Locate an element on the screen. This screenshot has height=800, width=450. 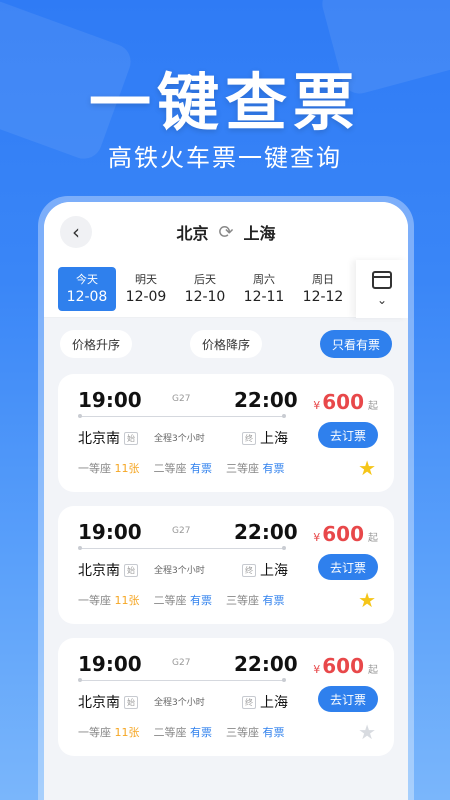
sort-price-desc-button: 价格降序 is located at coordinates (225, 344).